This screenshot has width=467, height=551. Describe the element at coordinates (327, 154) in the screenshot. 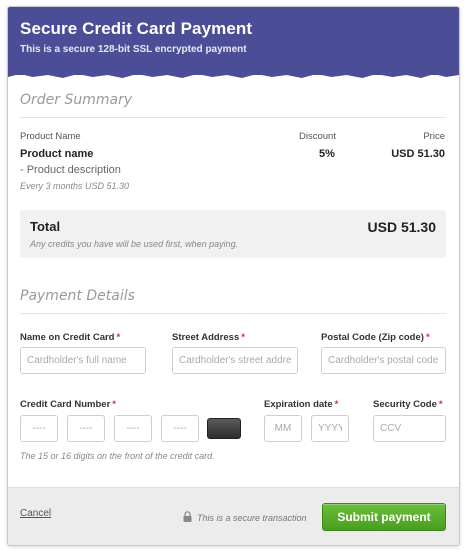

I see `product-discount: 5%` at that location.